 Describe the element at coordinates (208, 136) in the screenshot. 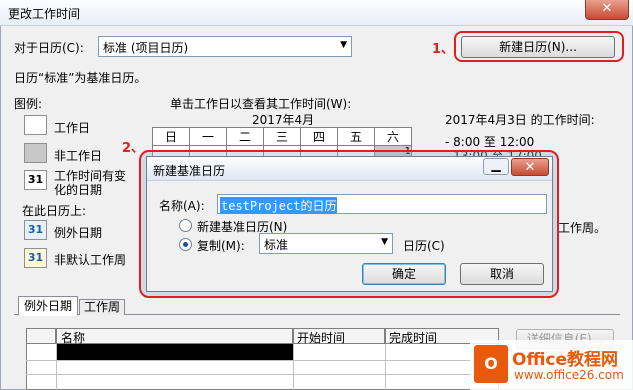

I see `weekday-mon: 一` at that location.